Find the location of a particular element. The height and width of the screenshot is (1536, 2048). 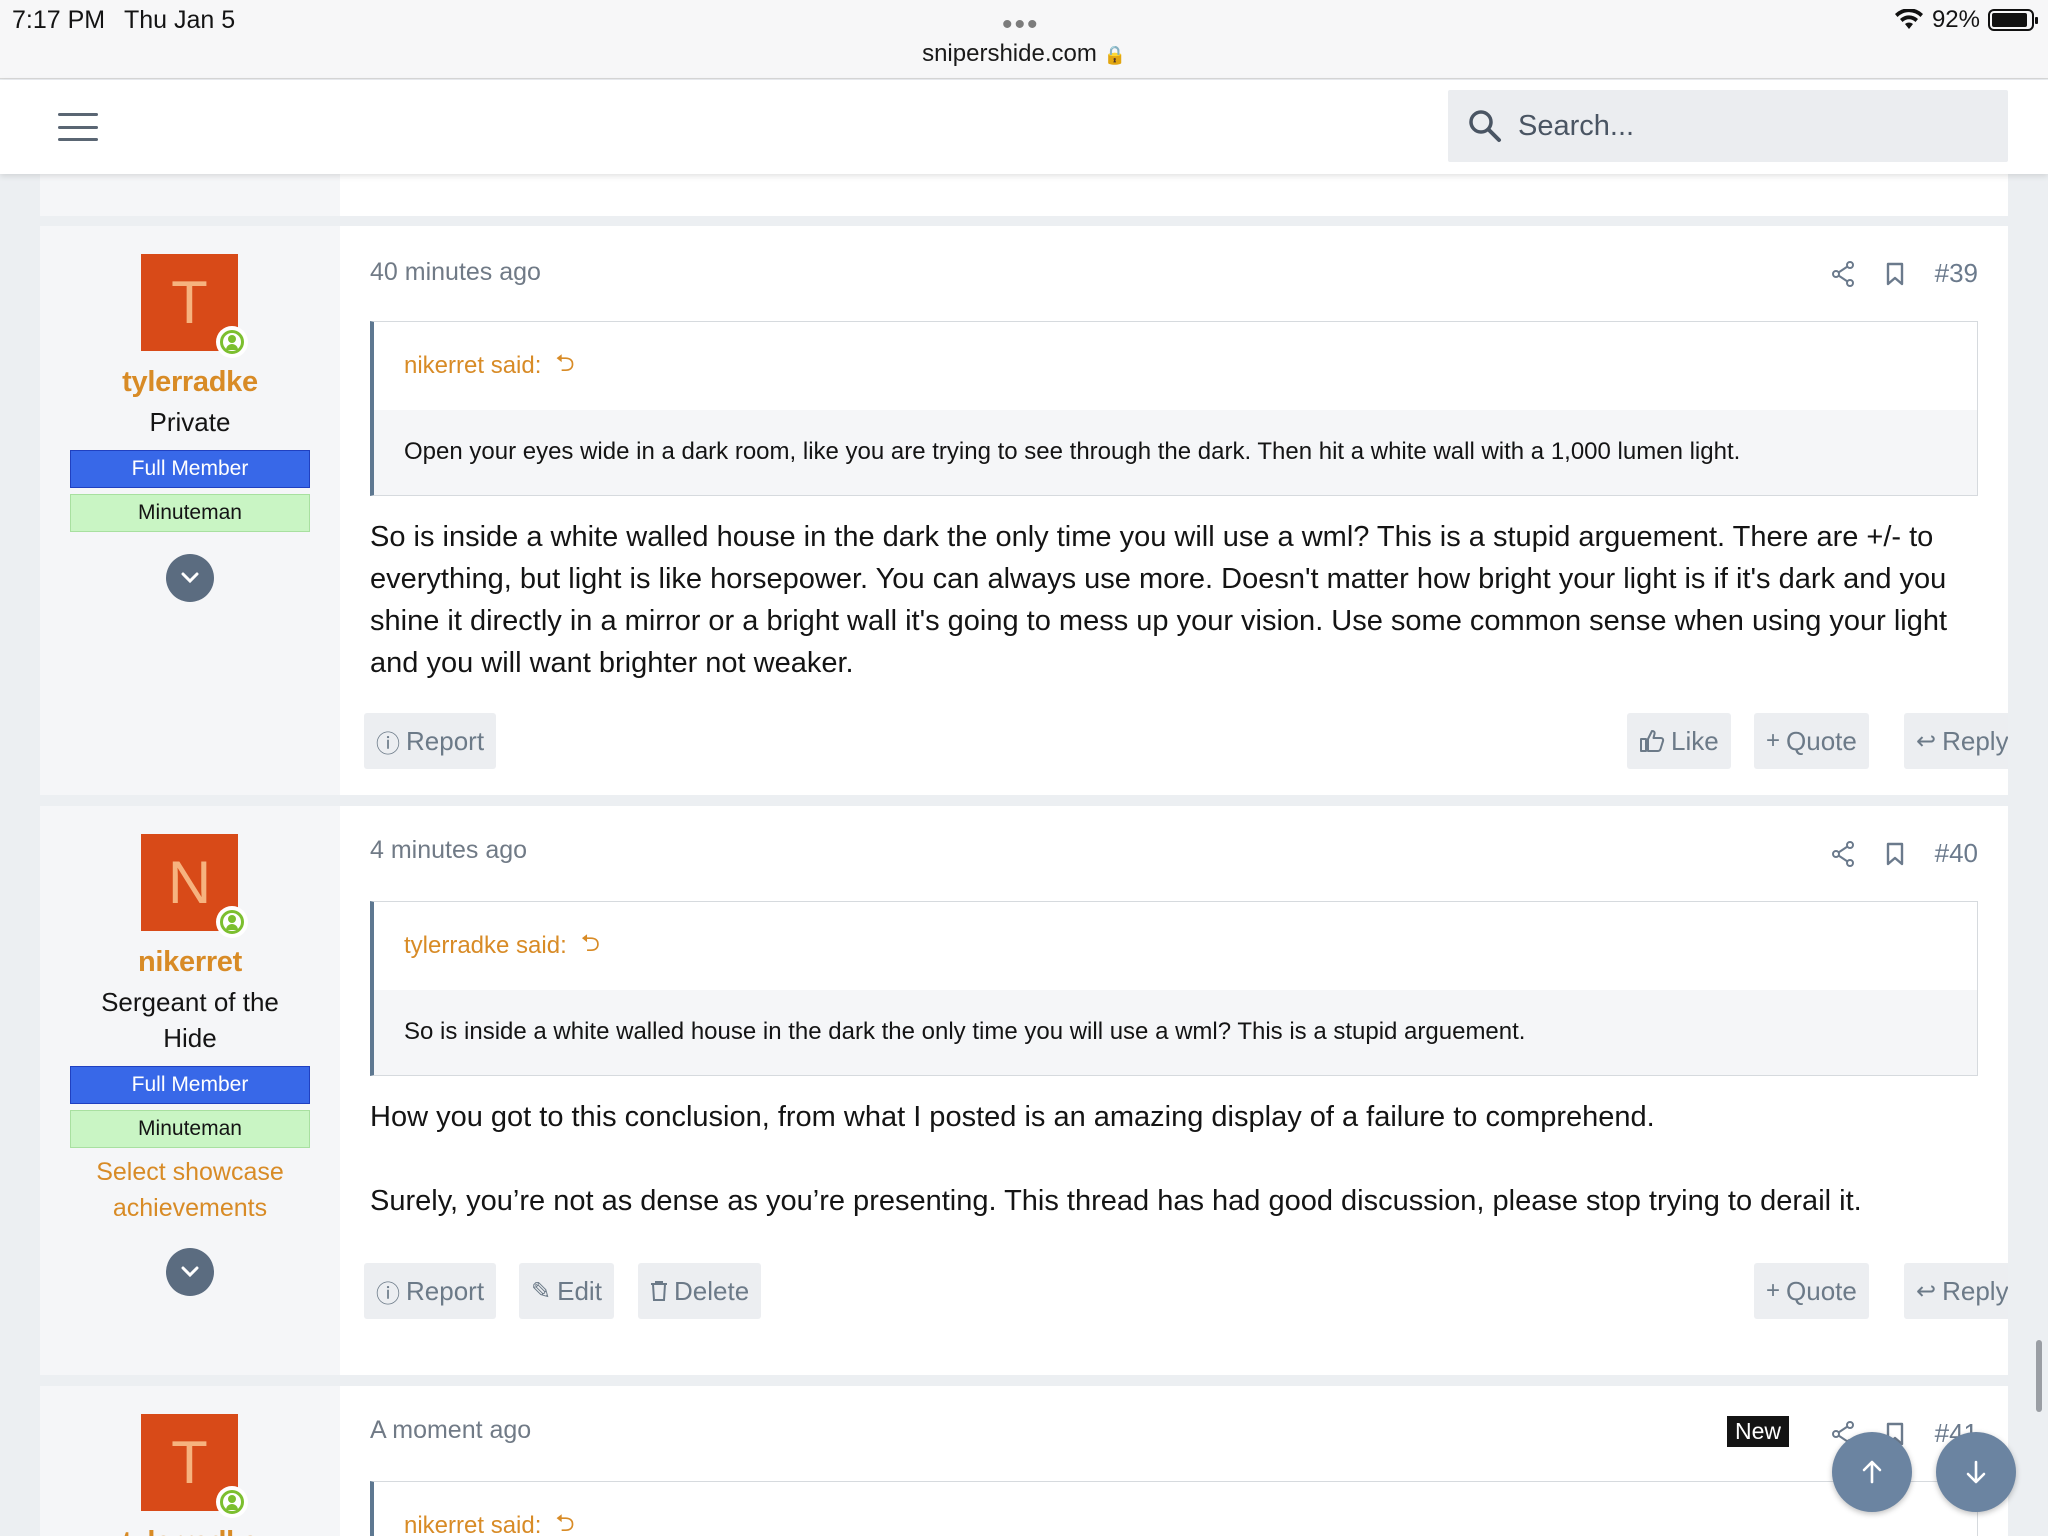

multitasking-dots-icon: ••• is located at coordinates (1021, 25).